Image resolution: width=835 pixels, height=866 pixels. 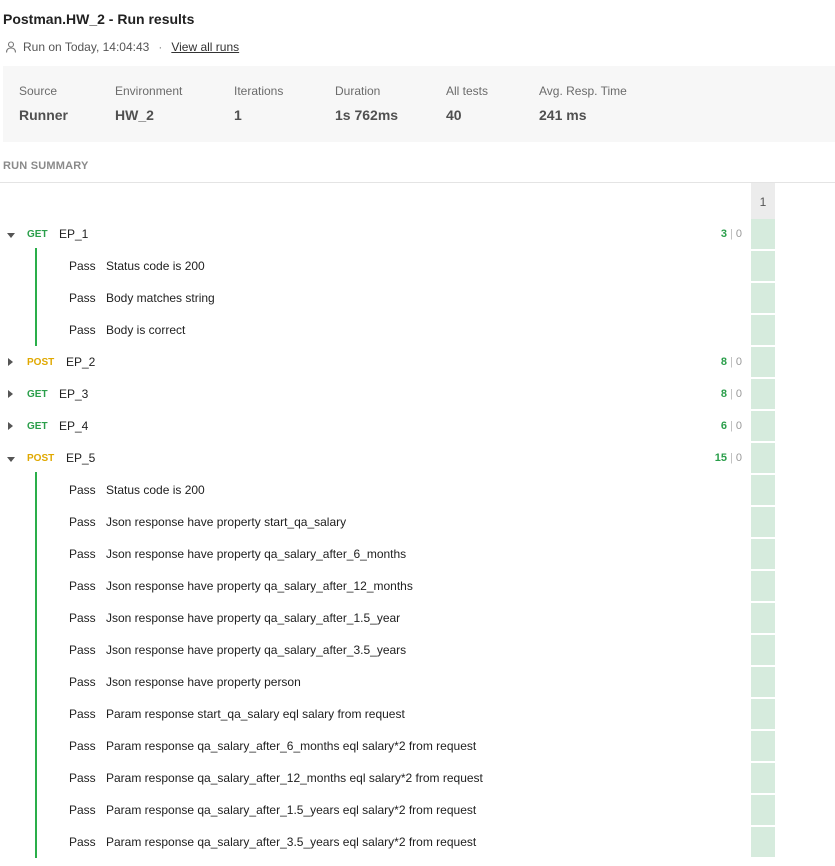 What do you see at coordinates (721, 458) in the screenshot?
I see `passed-count: 15` at bounding box center [721, 458].